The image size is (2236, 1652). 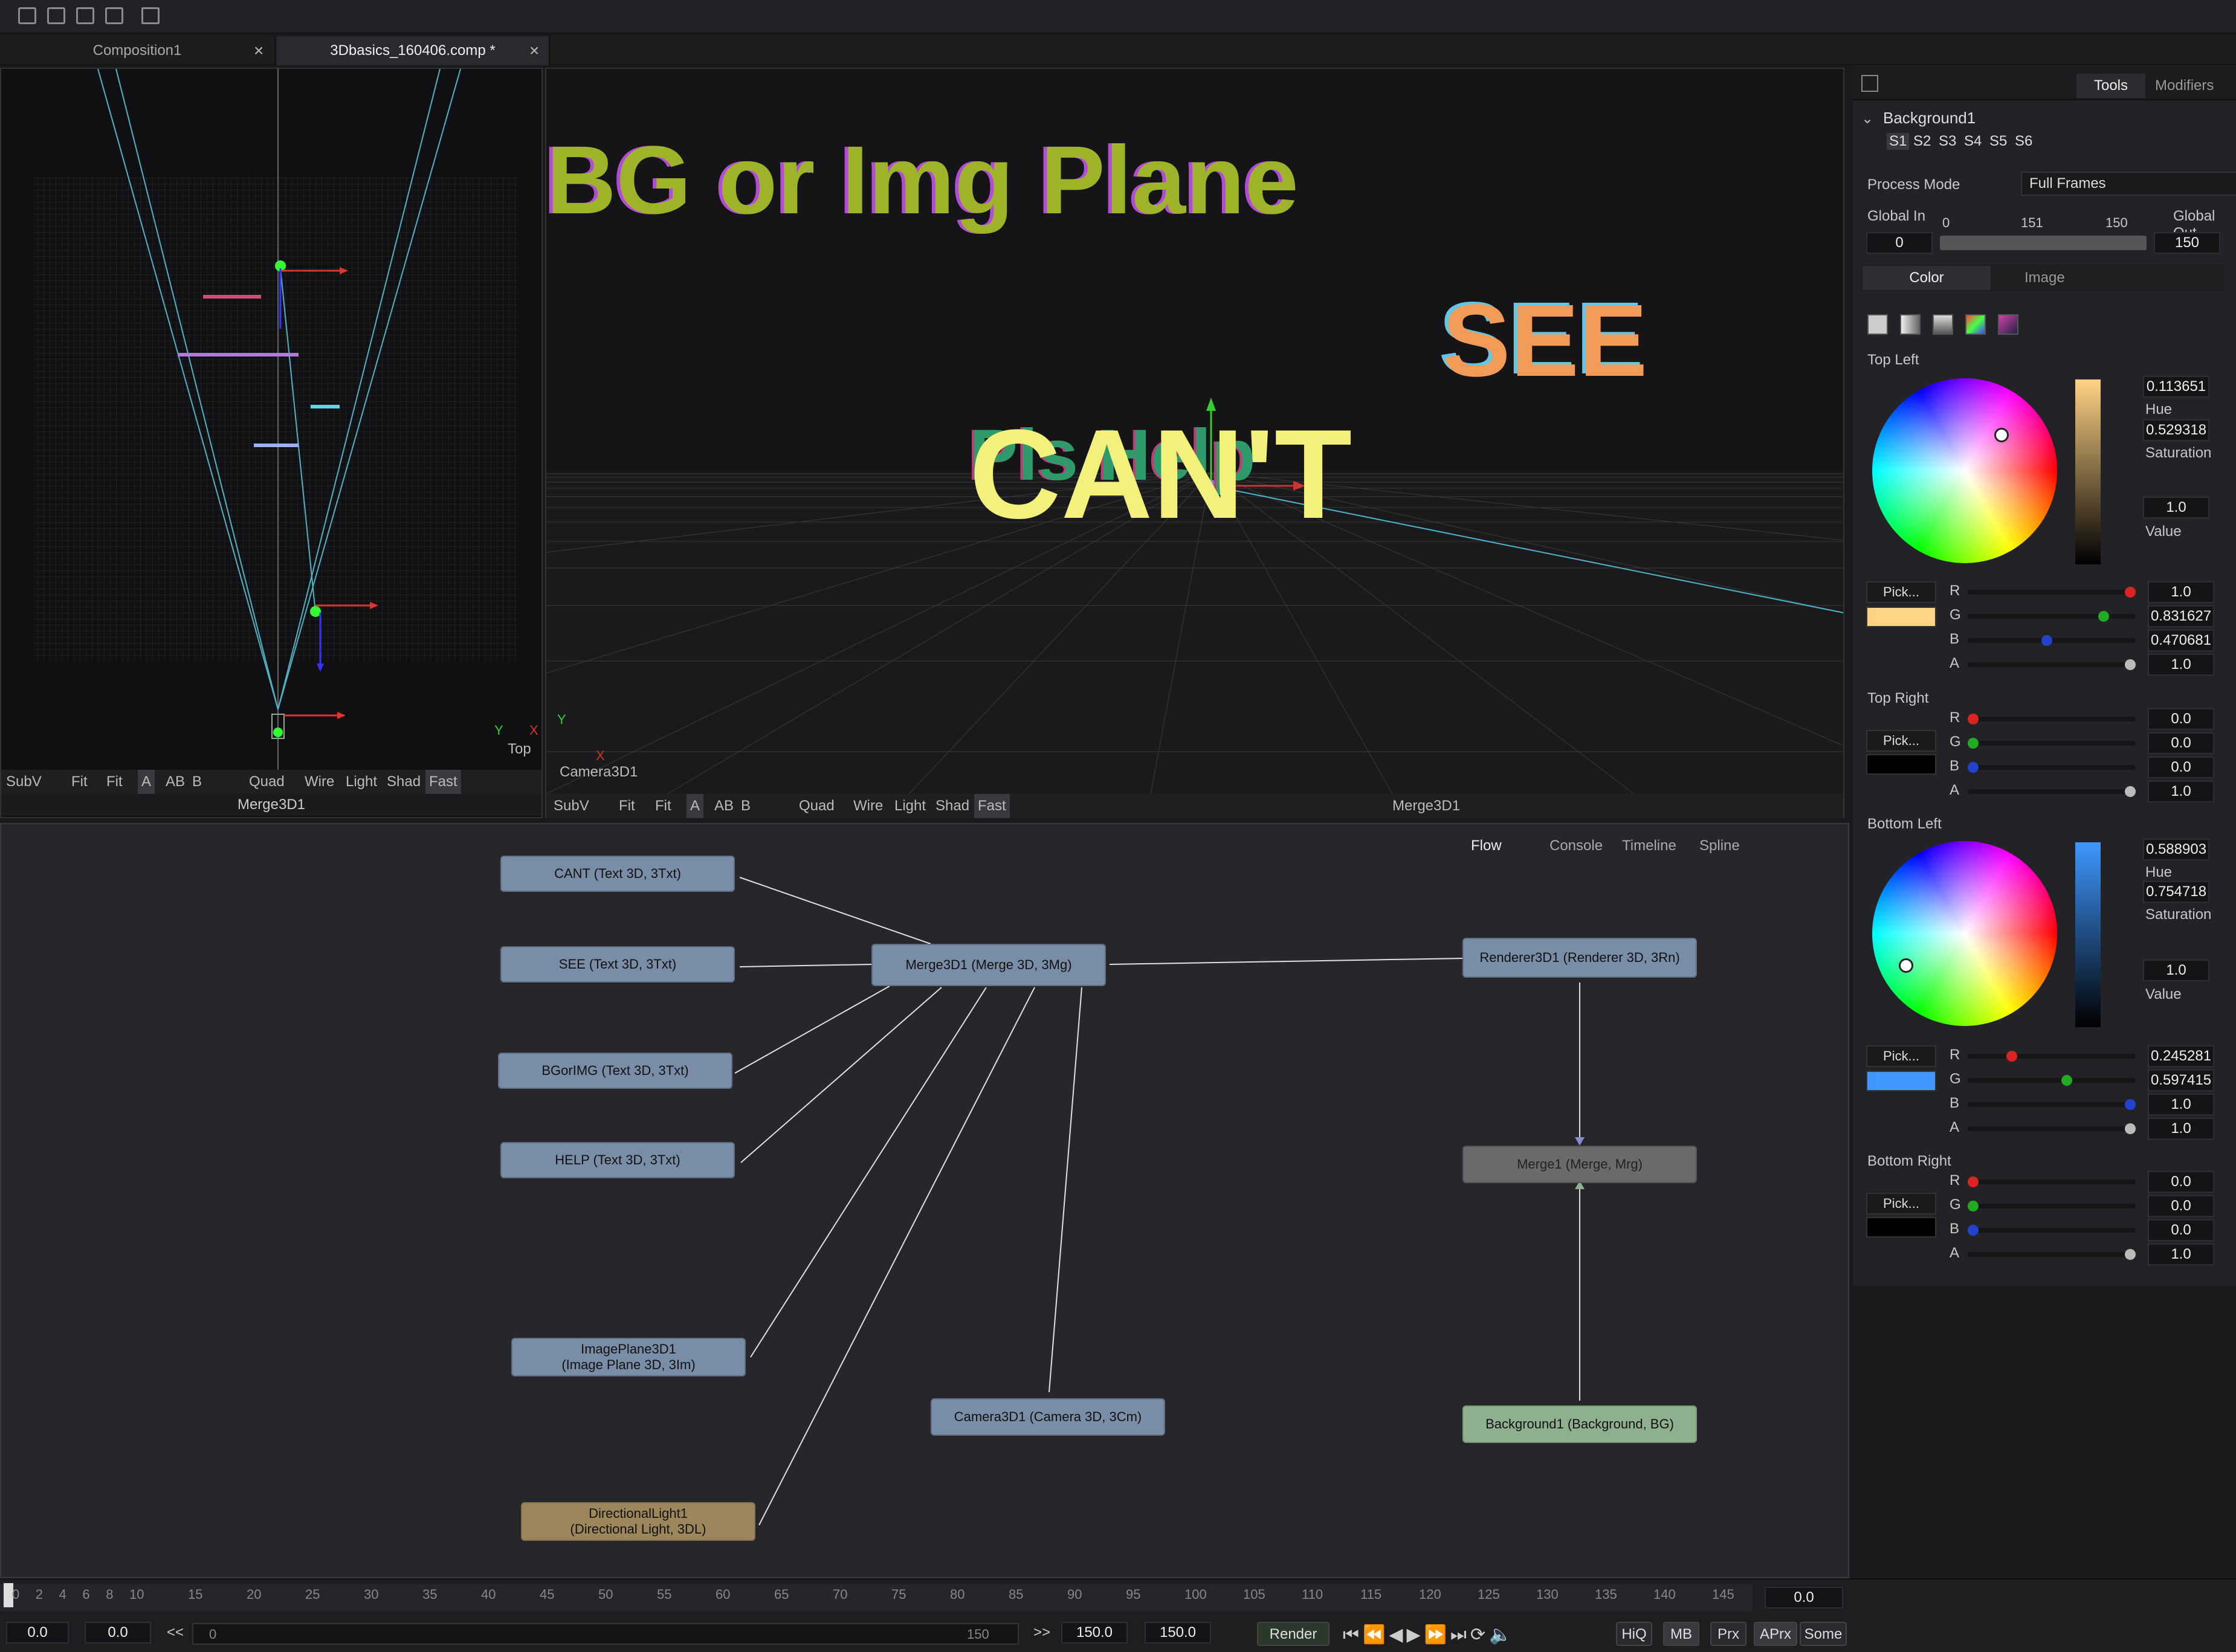 I want to click on color-wheel-handle, so click(x=1906, y=966).